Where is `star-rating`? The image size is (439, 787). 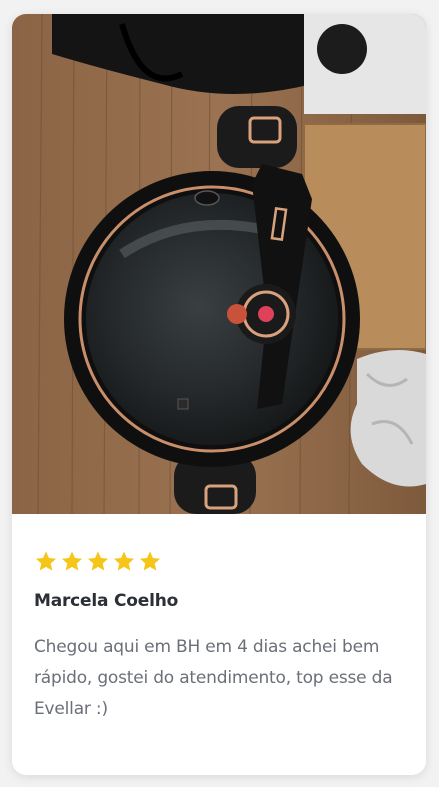 star-rating is located at coordinates (98, 561).